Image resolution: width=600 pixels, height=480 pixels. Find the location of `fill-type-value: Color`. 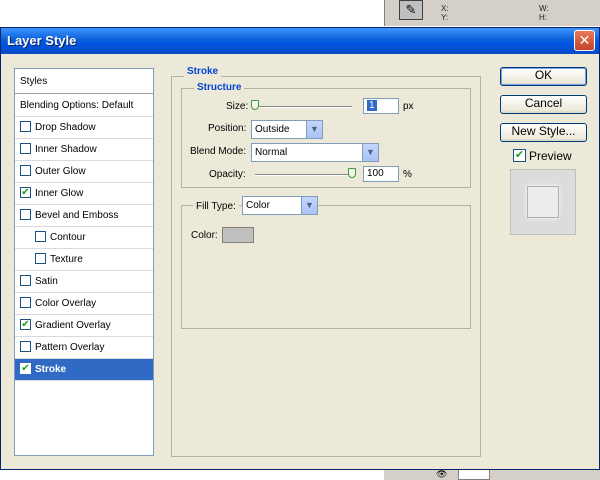

fill-type-value: Color is located at coordinates (258, 205).